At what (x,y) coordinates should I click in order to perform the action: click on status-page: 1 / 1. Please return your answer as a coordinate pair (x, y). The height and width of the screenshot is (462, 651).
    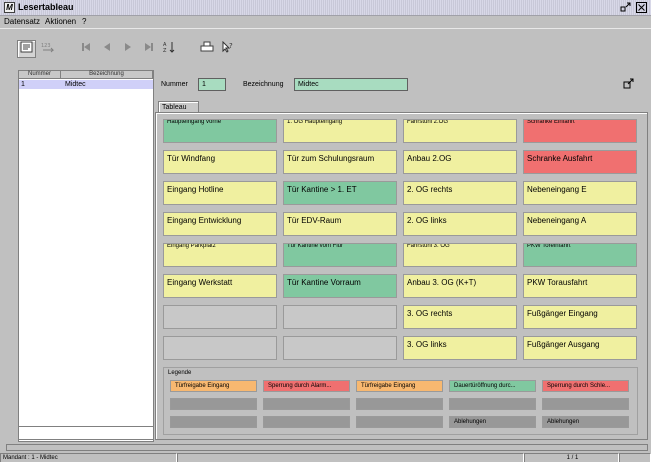
    Looking at the image, I should click on (571, 457).